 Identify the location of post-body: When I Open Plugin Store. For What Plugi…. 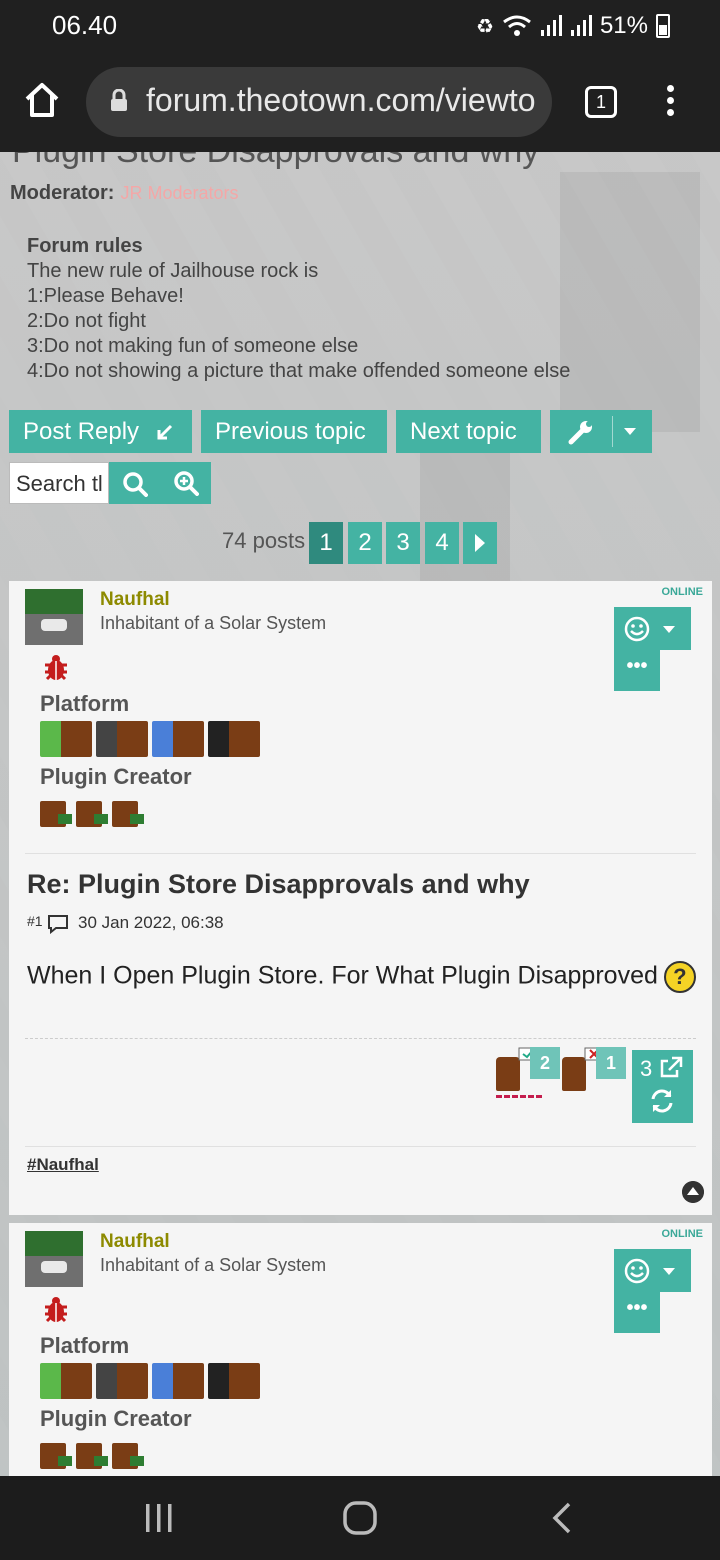
(361, 977).